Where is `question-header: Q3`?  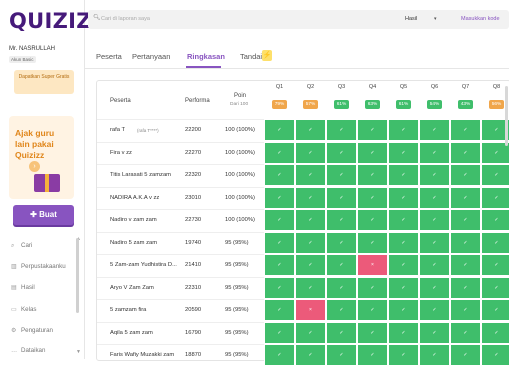
question-header: Q3 is located at coordinates (341, 87).